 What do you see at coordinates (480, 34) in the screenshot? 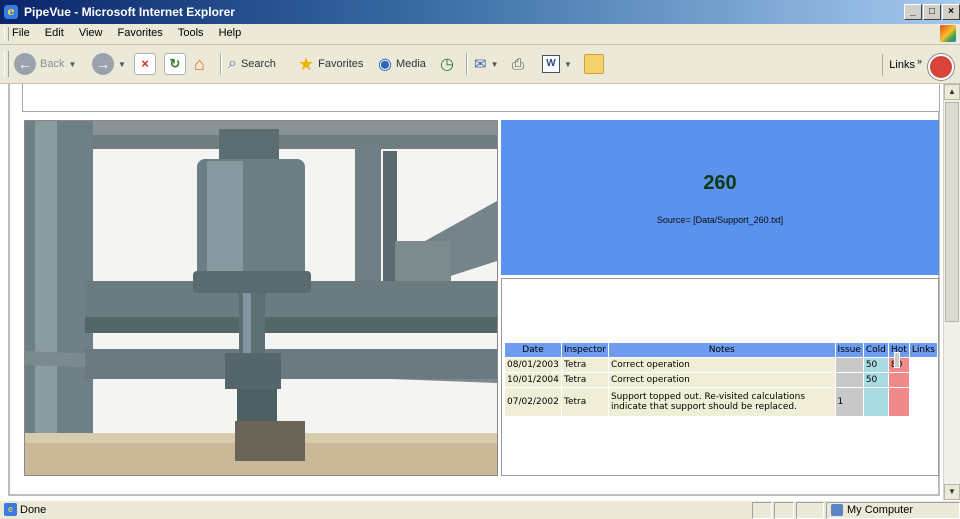
I see `menu-bar: File Edit View Favorites Tools Help` at bounding box center [480, 34].